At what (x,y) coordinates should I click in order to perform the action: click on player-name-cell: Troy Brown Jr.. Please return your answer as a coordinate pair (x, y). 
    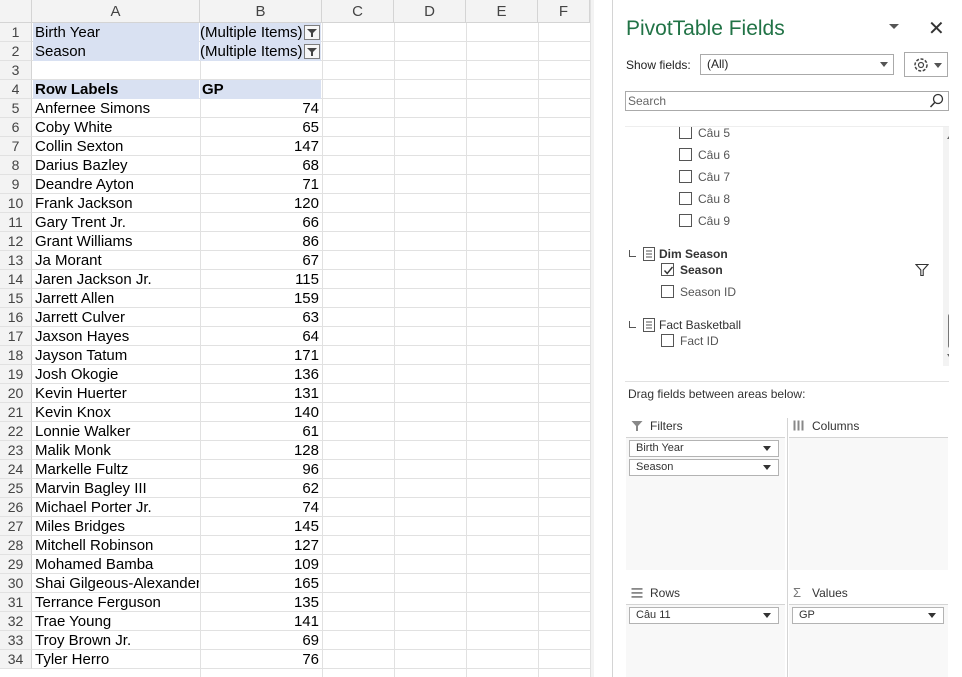
    Looking at the image, I should click on (116, 640).